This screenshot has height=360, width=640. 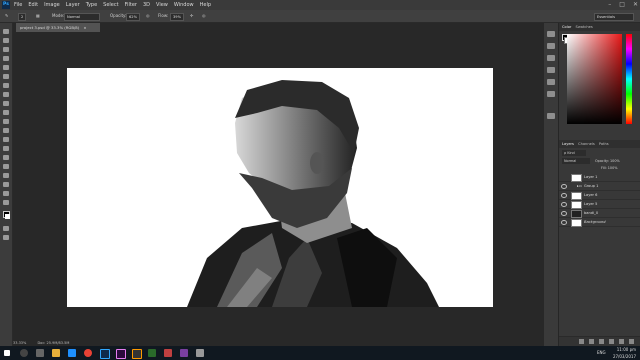 What do you see at coordinates (6, 121) in the screenshot?
I see `eraser-tool-icon` at bounding box center [6, 121].